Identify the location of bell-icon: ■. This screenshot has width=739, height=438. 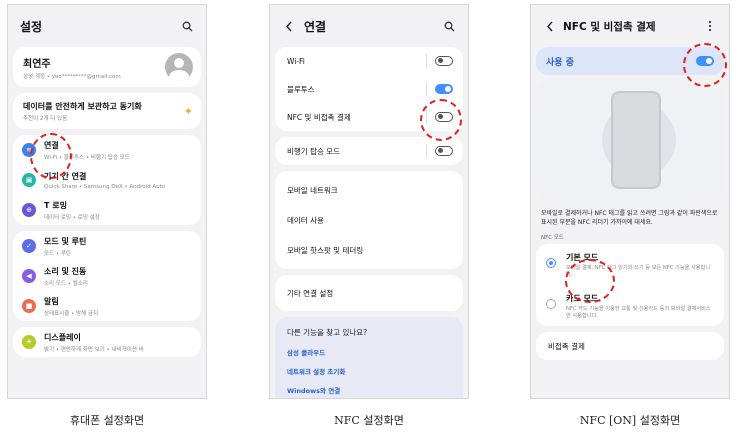
(29, 306).